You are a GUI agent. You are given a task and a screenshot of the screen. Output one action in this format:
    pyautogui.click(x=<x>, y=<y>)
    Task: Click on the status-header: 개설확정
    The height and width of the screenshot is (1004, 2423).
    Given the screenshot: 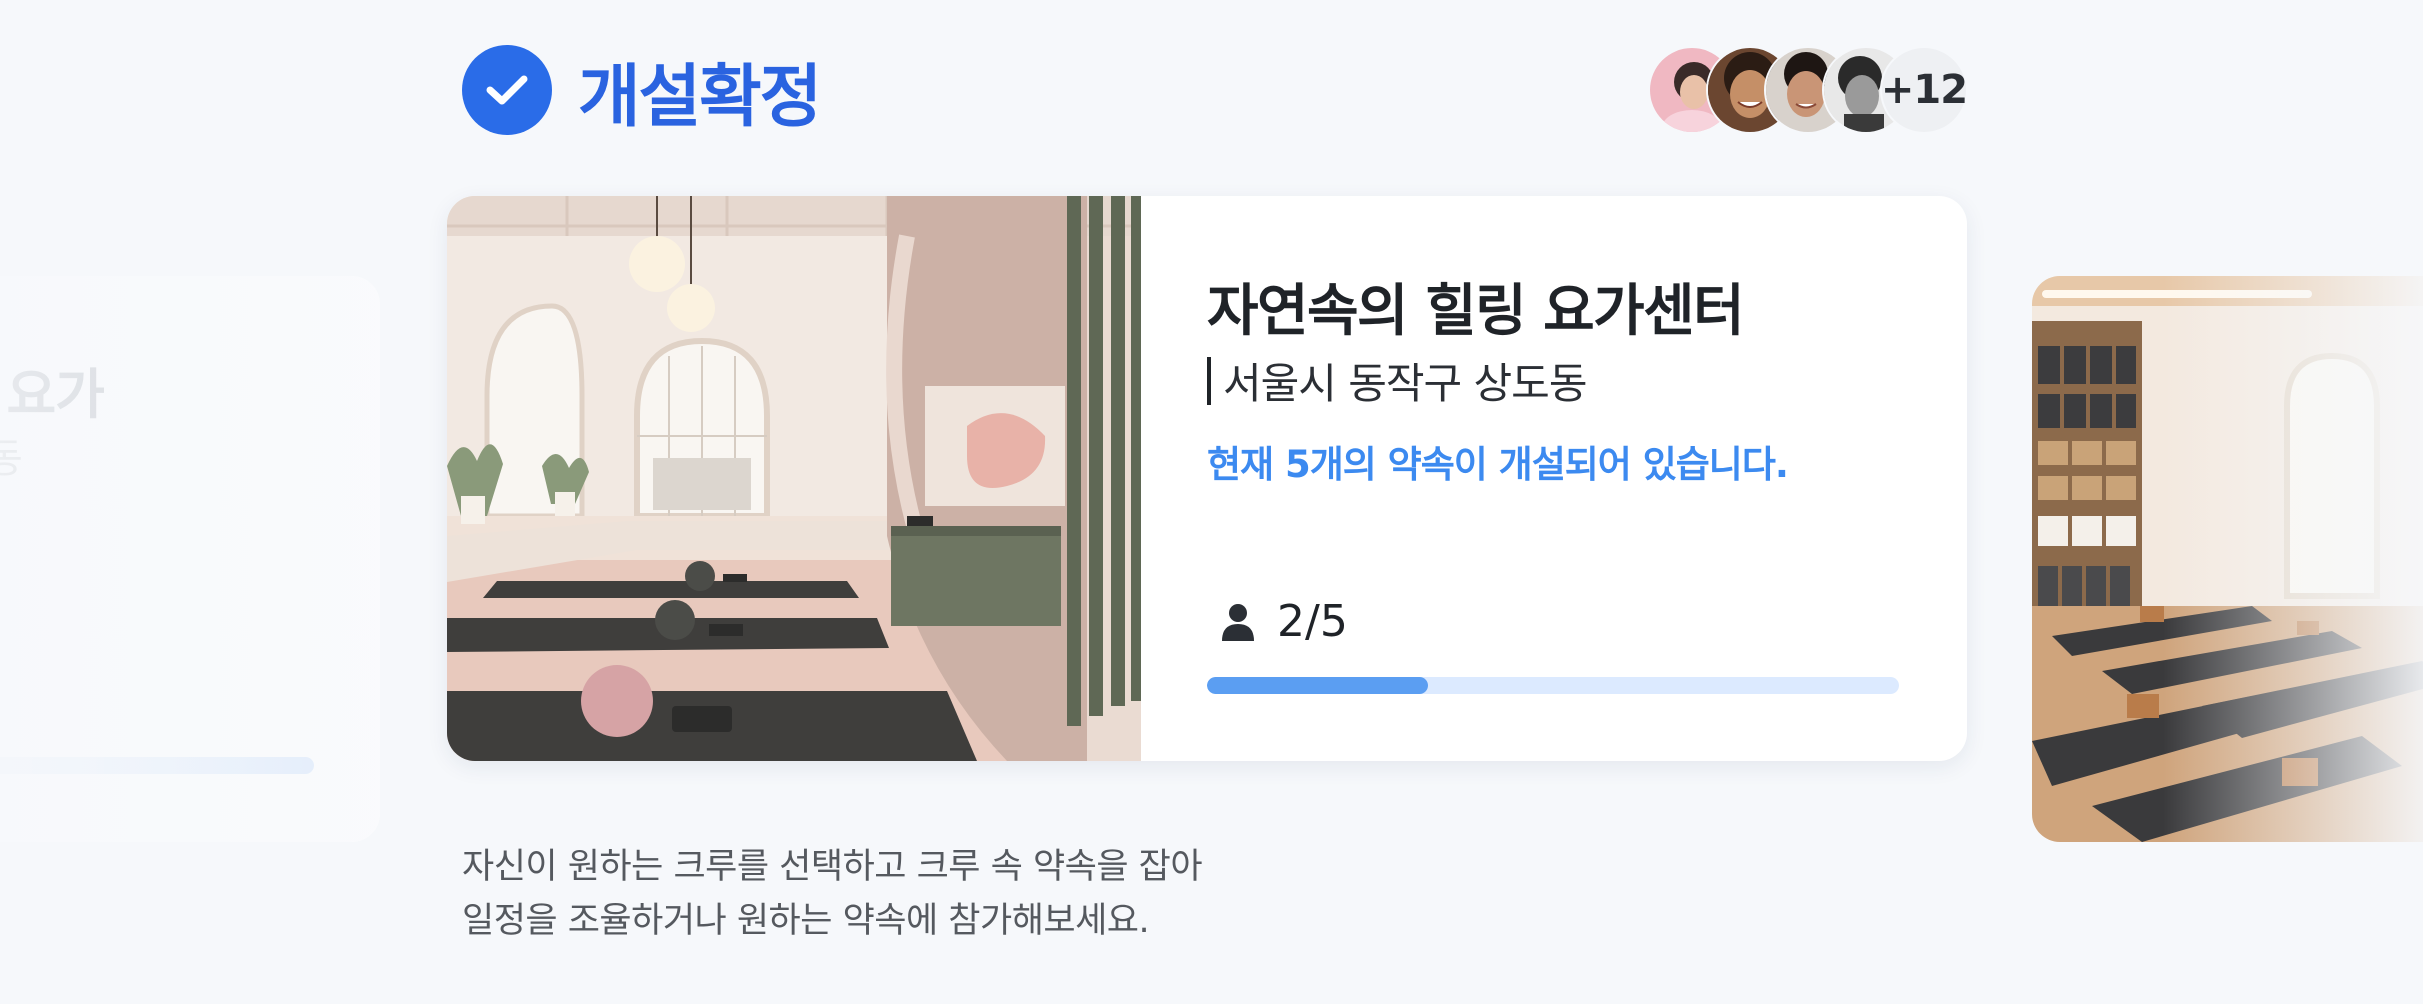 What is the action you would take?
    pyautogui.click(x=642, y=90)
    